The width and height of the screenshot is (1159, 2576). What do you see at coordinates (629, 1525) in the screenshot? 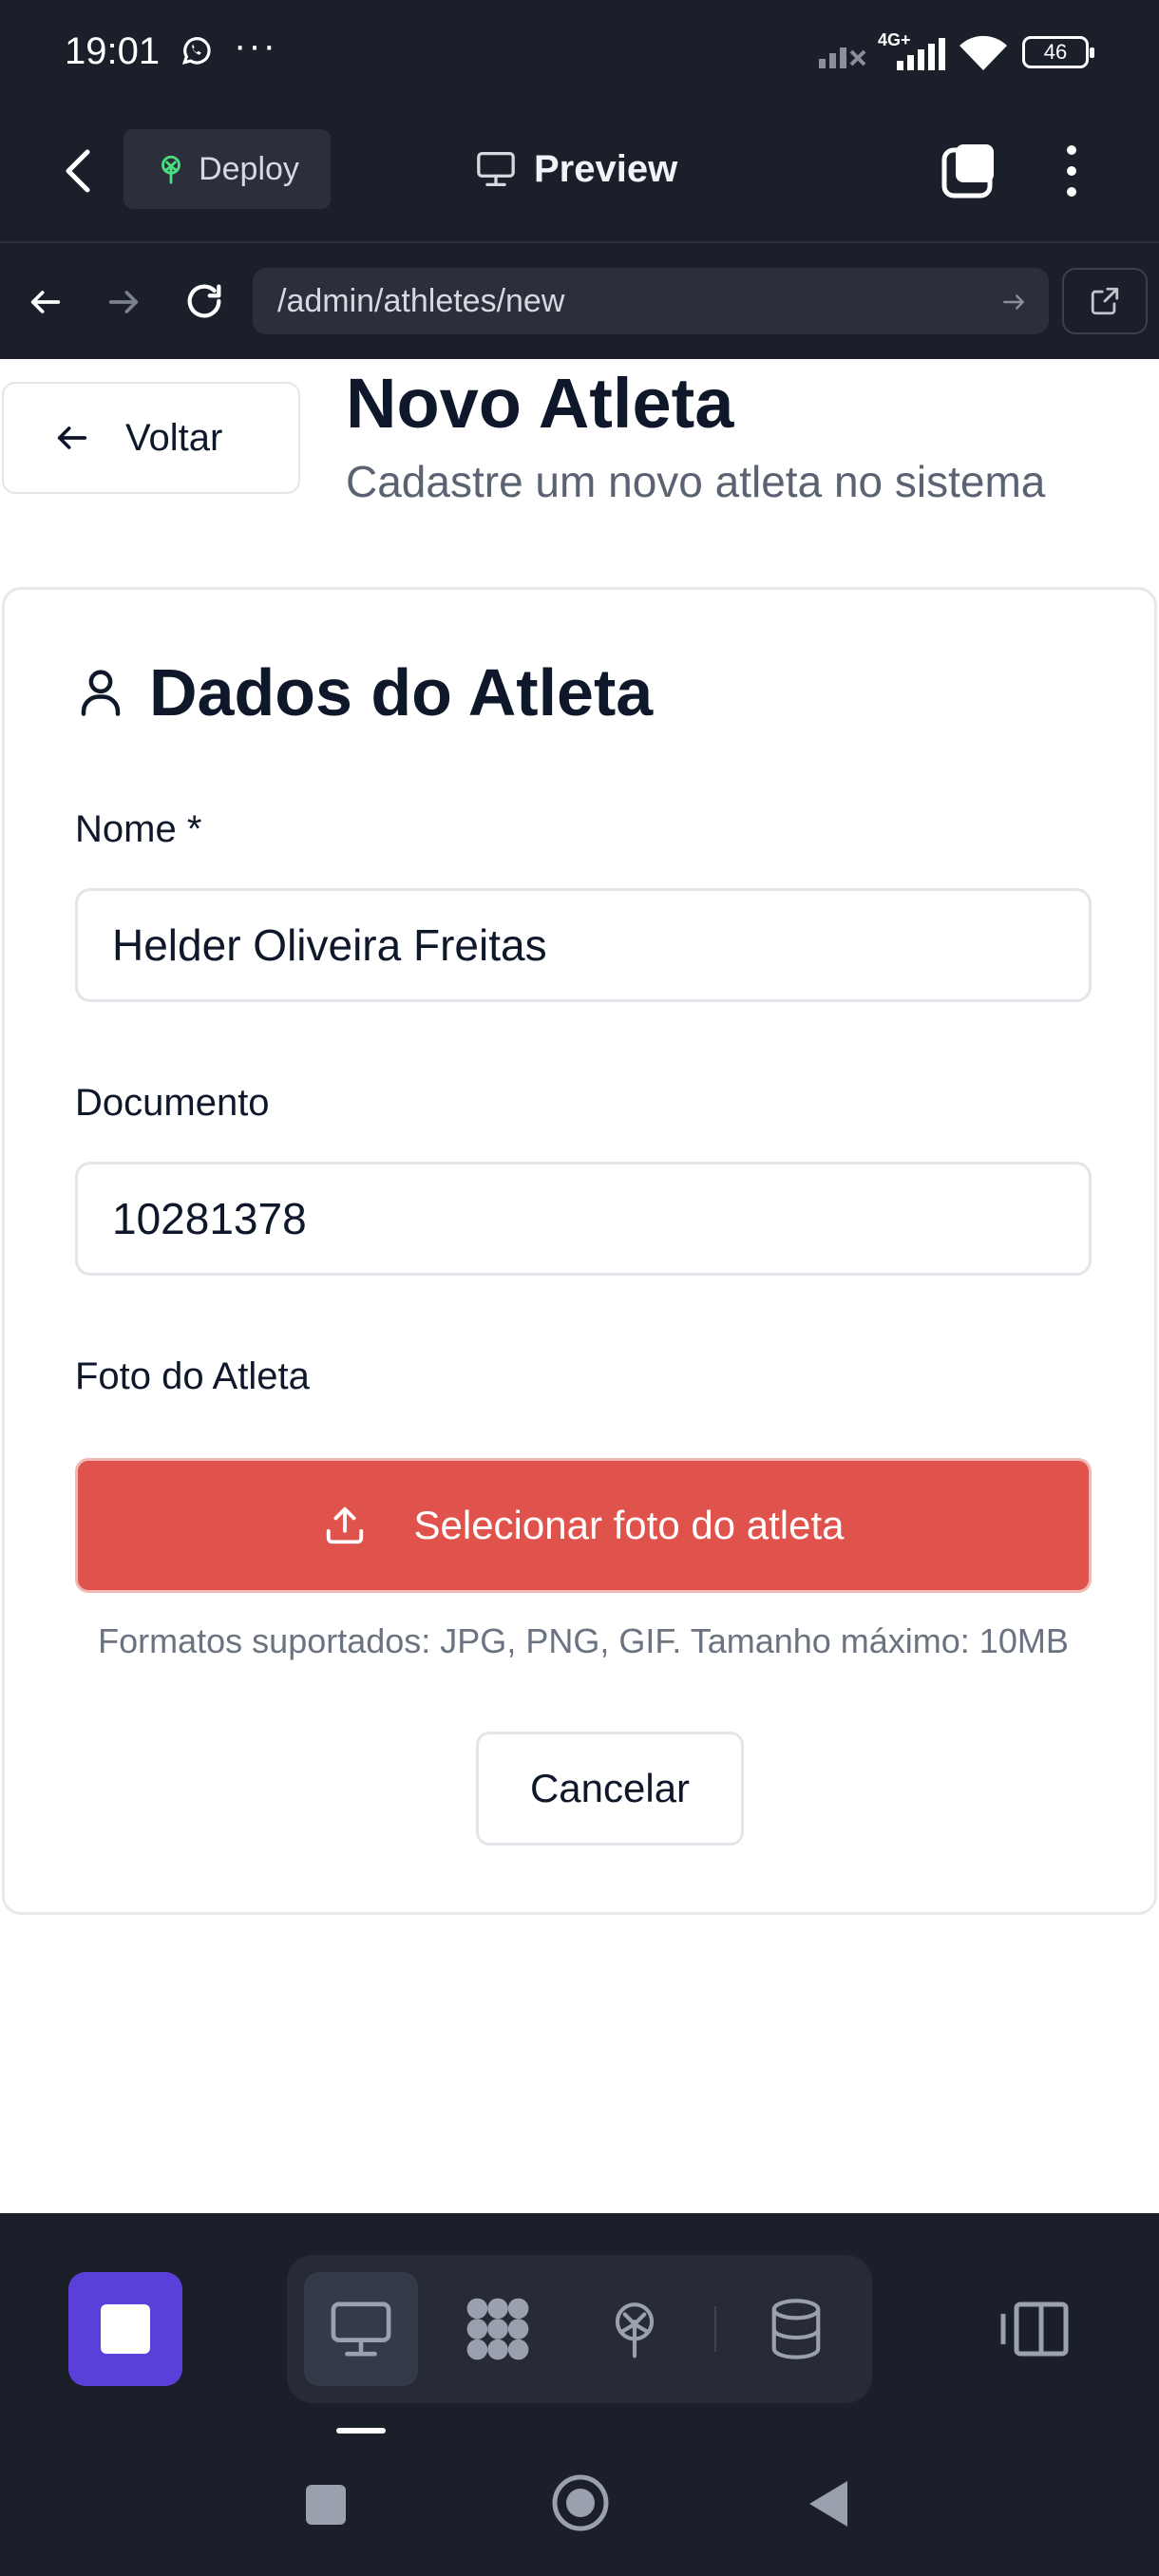
I see `upload-label: Selecionar foto do atleta` at bounding box center [629, 1525].